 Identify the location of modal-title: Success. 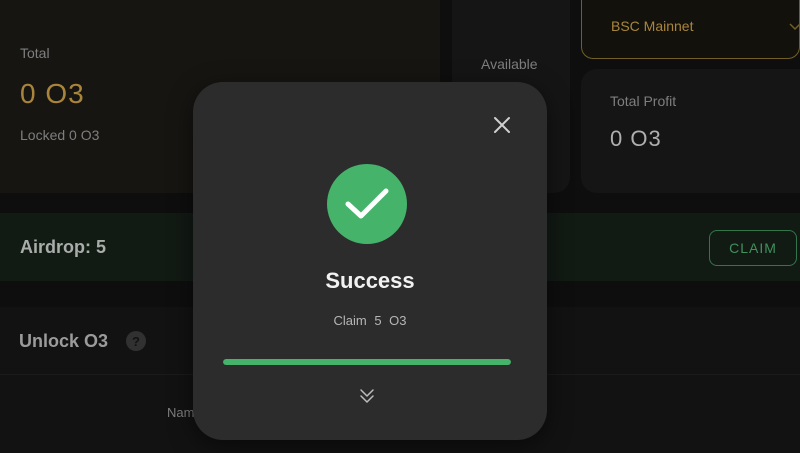
(370, 280).